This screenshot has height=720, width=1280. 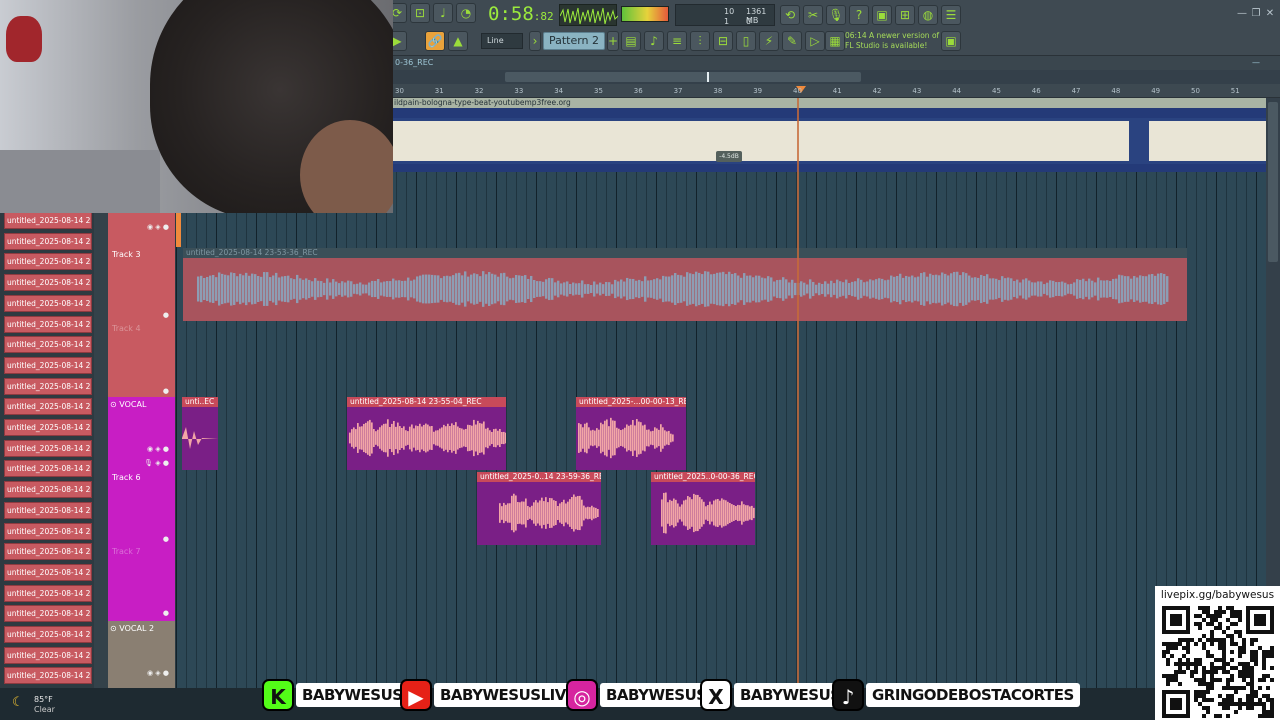 What do you see at coordinates (1256, 14) in the screenshot?
I see `restore-icon: ❐` at bounding box center [1256, 14].